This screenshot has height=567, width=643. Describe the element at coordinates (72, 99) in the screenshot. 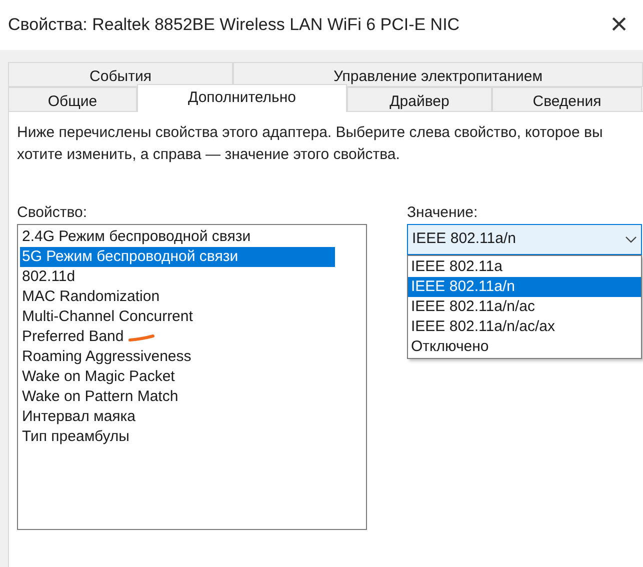

I see `tab: Общие` at that location.